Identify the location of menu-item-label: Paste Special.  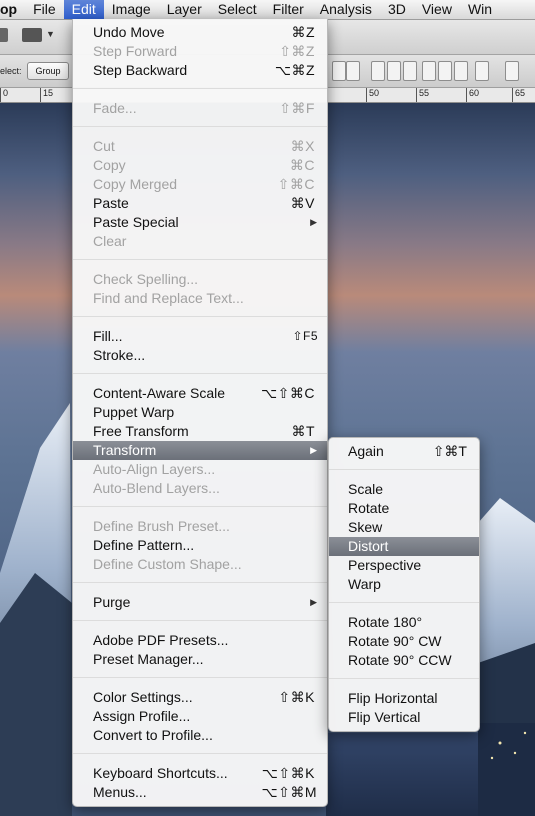
(136, 222).